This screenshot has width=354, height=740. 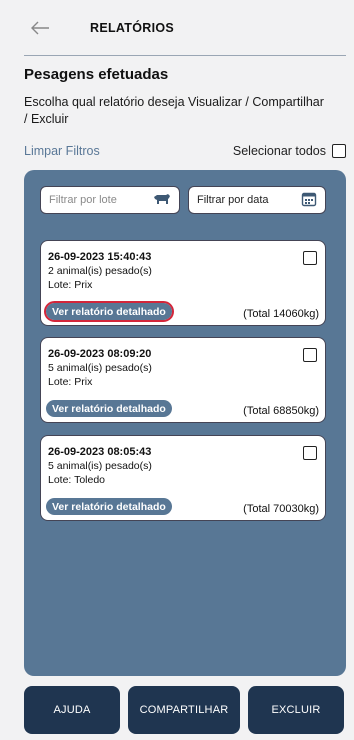 What do you see at coordinates (100, 452) in the screenshot?
I see `report-datetime: 26-09-2023 08:05:43` at bounding box center [100, 452].